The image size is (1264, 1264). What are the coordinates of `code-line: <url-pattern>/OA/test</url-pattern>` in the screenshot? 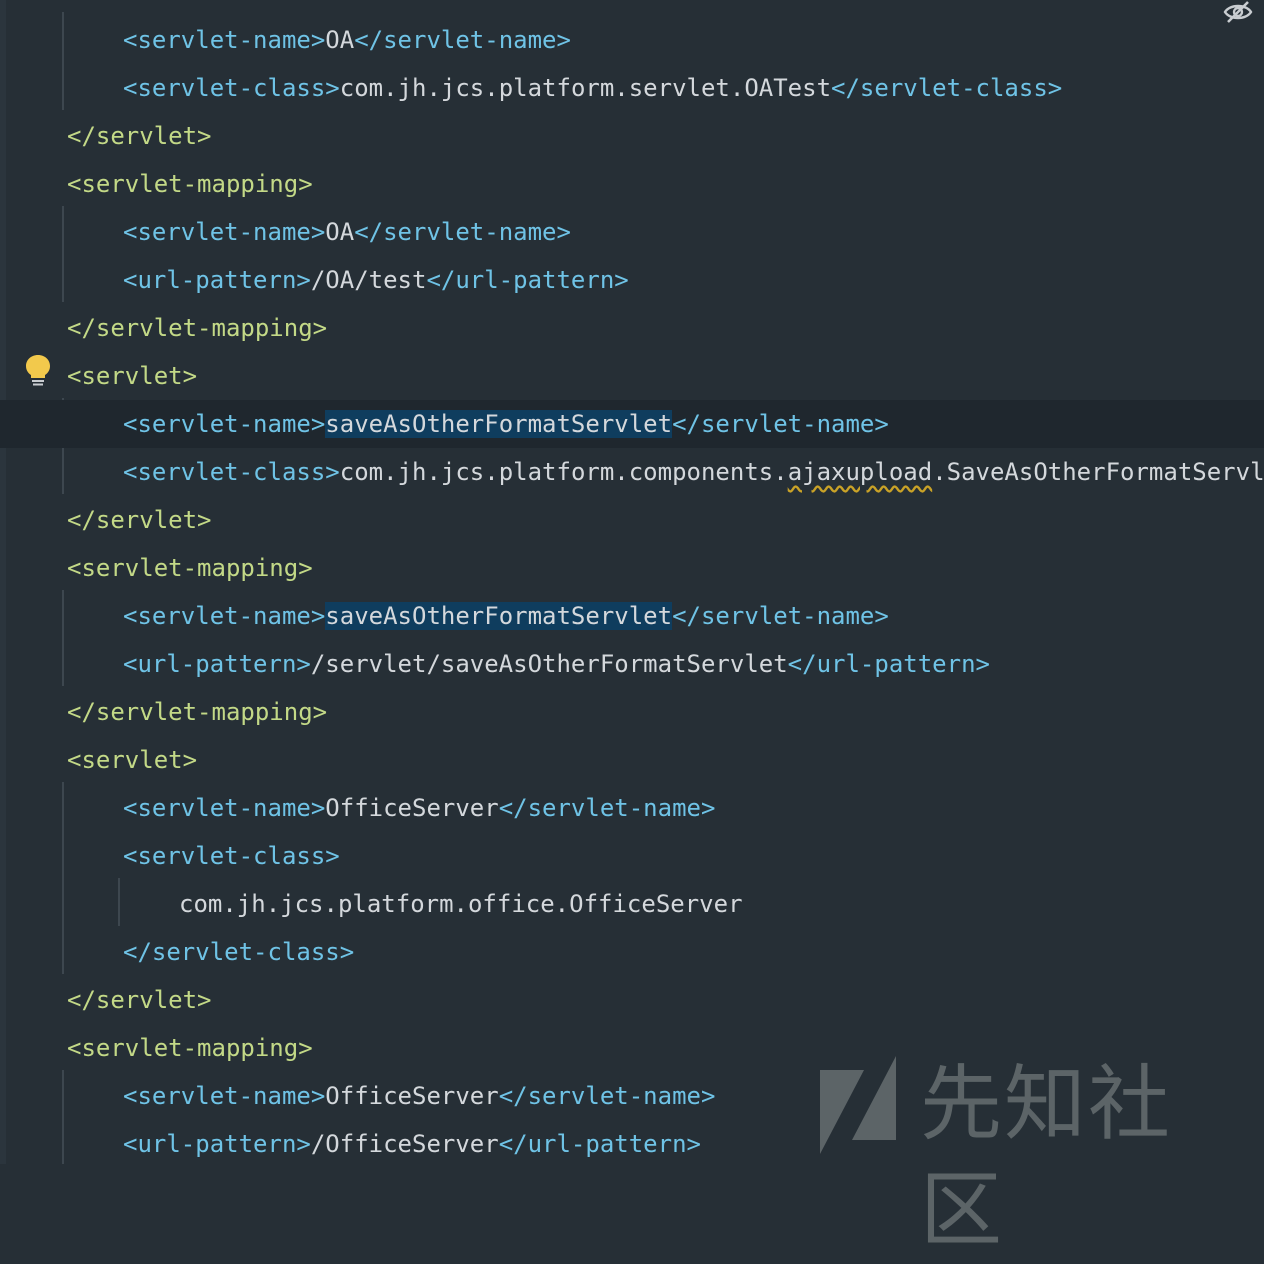 It's located at (632, 280).